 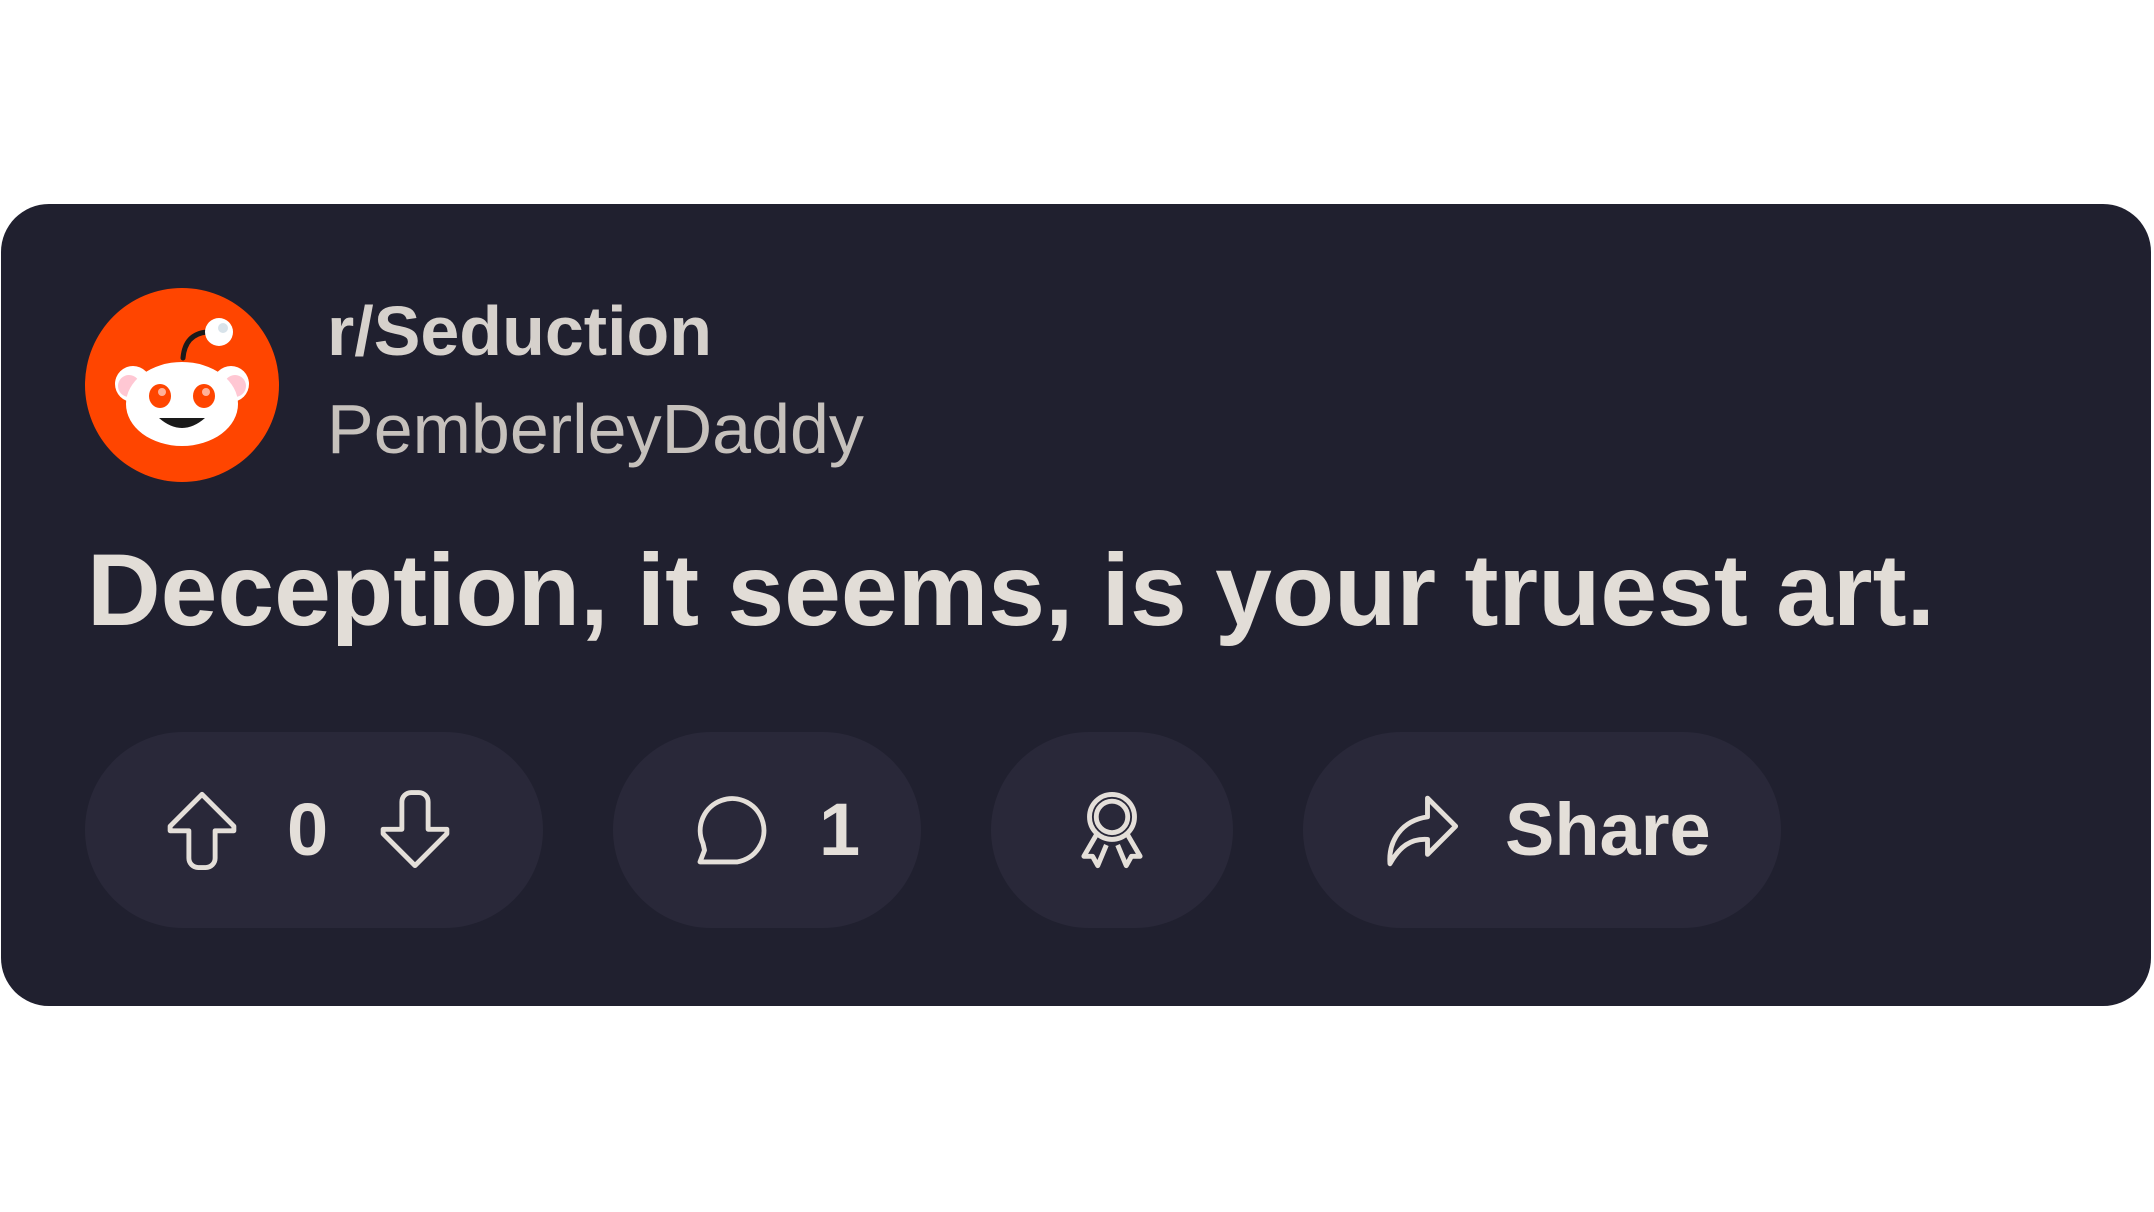 I want to click on award-button, so click(x=1112, y=830).